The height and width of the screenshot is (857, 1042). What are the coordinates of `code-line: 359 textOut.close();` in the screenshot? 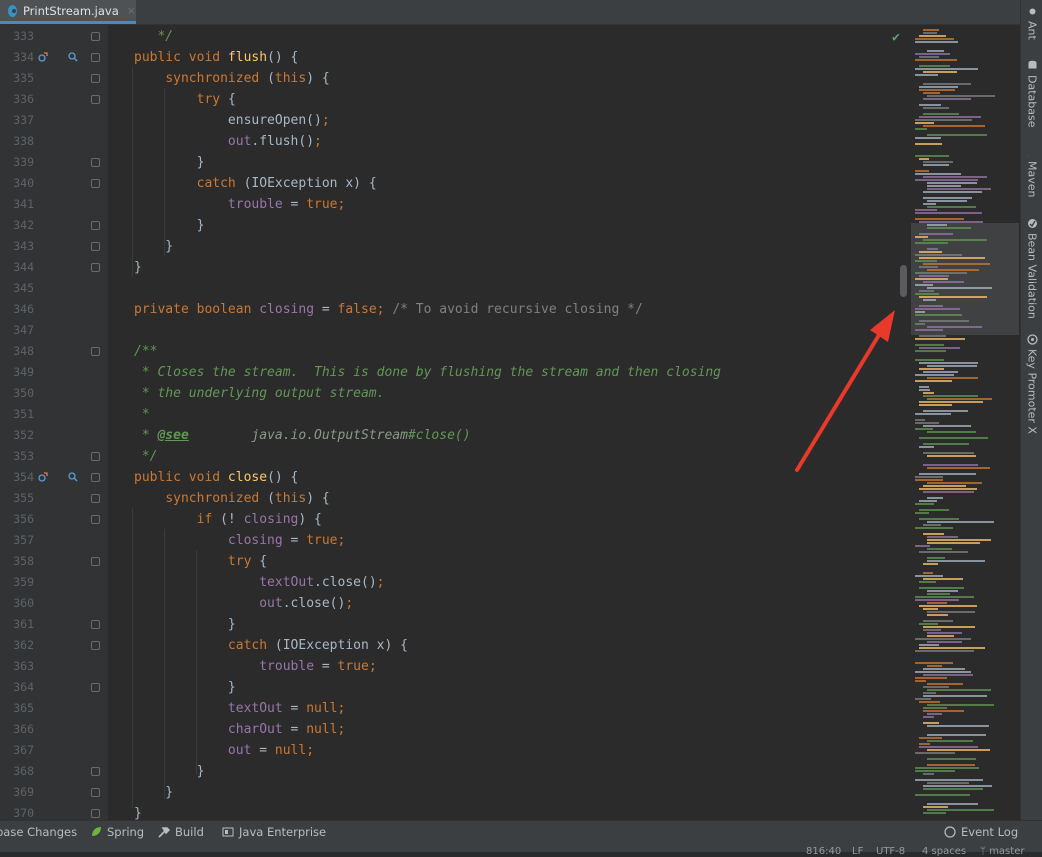 It's located at (500, 582).